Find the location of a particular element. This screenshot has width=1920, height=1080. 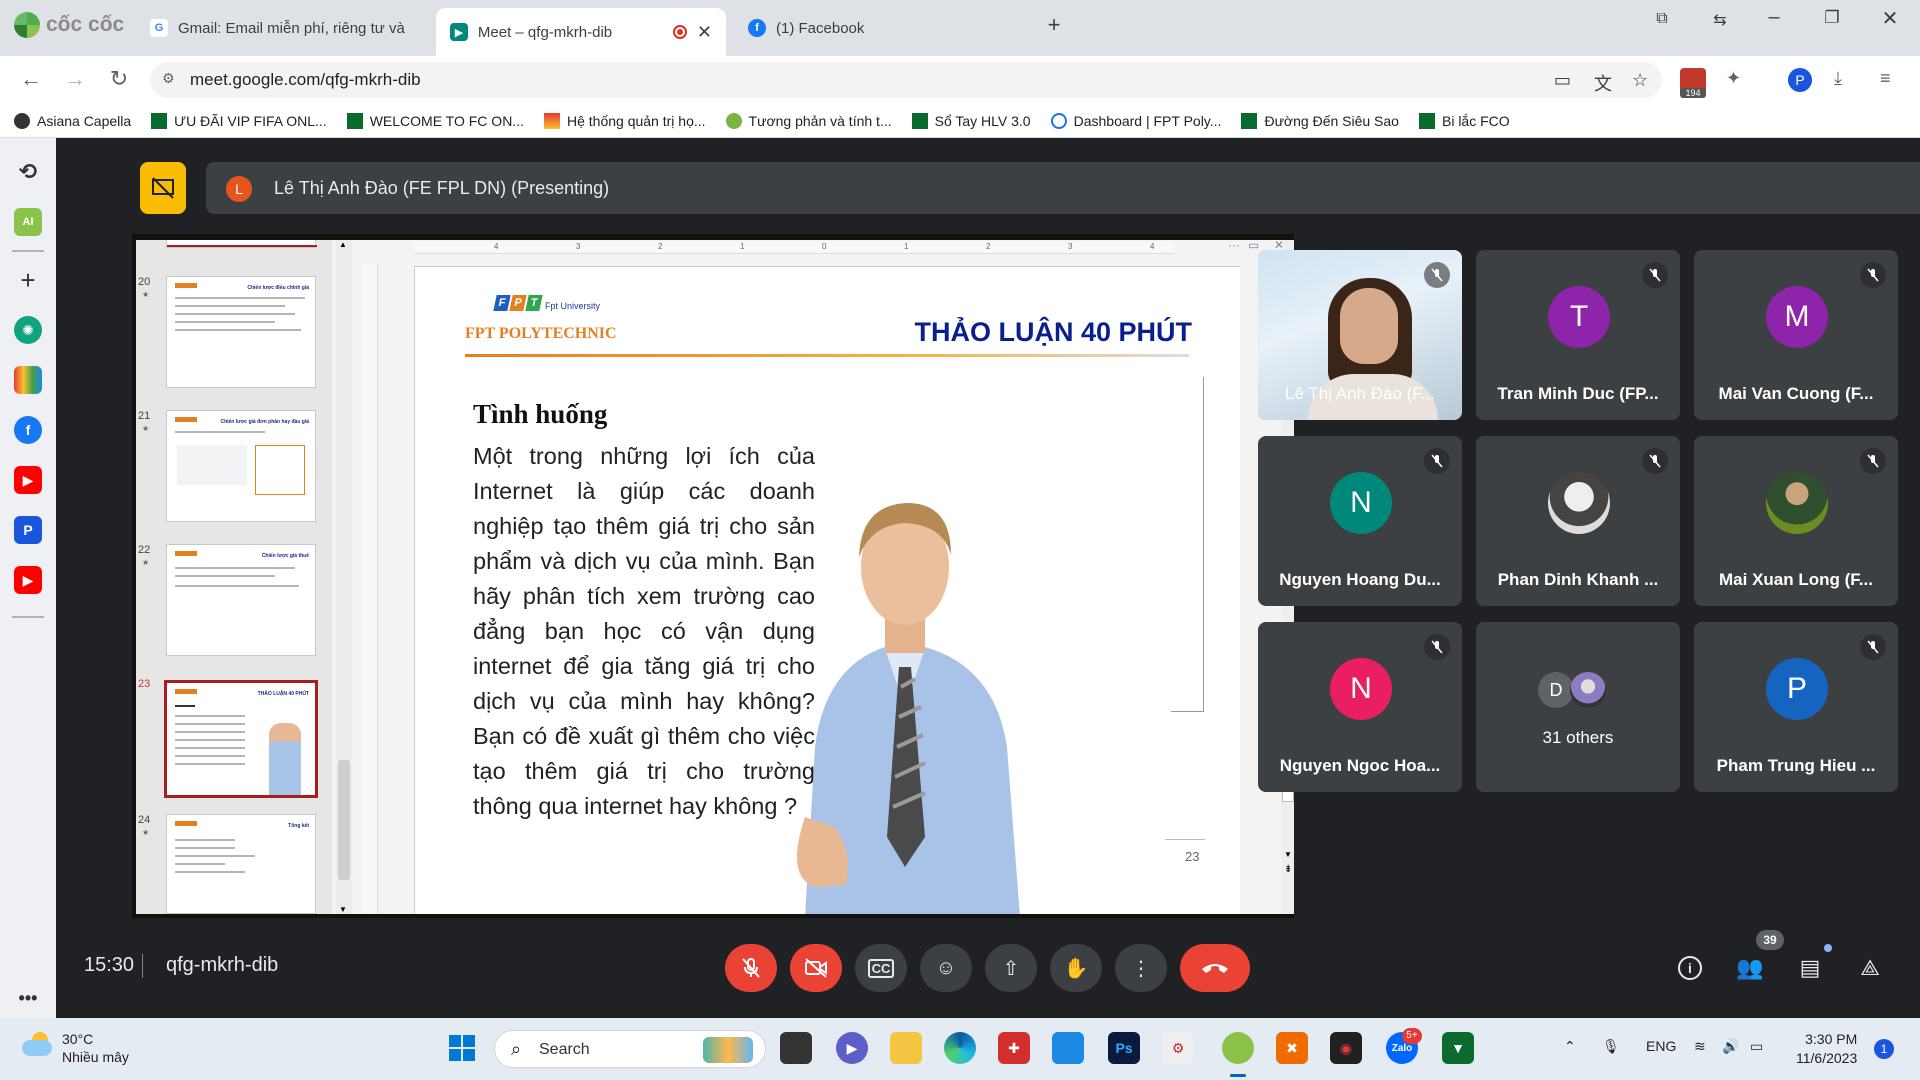

address-bar: ⚙ meet.google.com/qfg-mkrh-dib ▭ 文 ☆ is located at coordinates (906, 80).